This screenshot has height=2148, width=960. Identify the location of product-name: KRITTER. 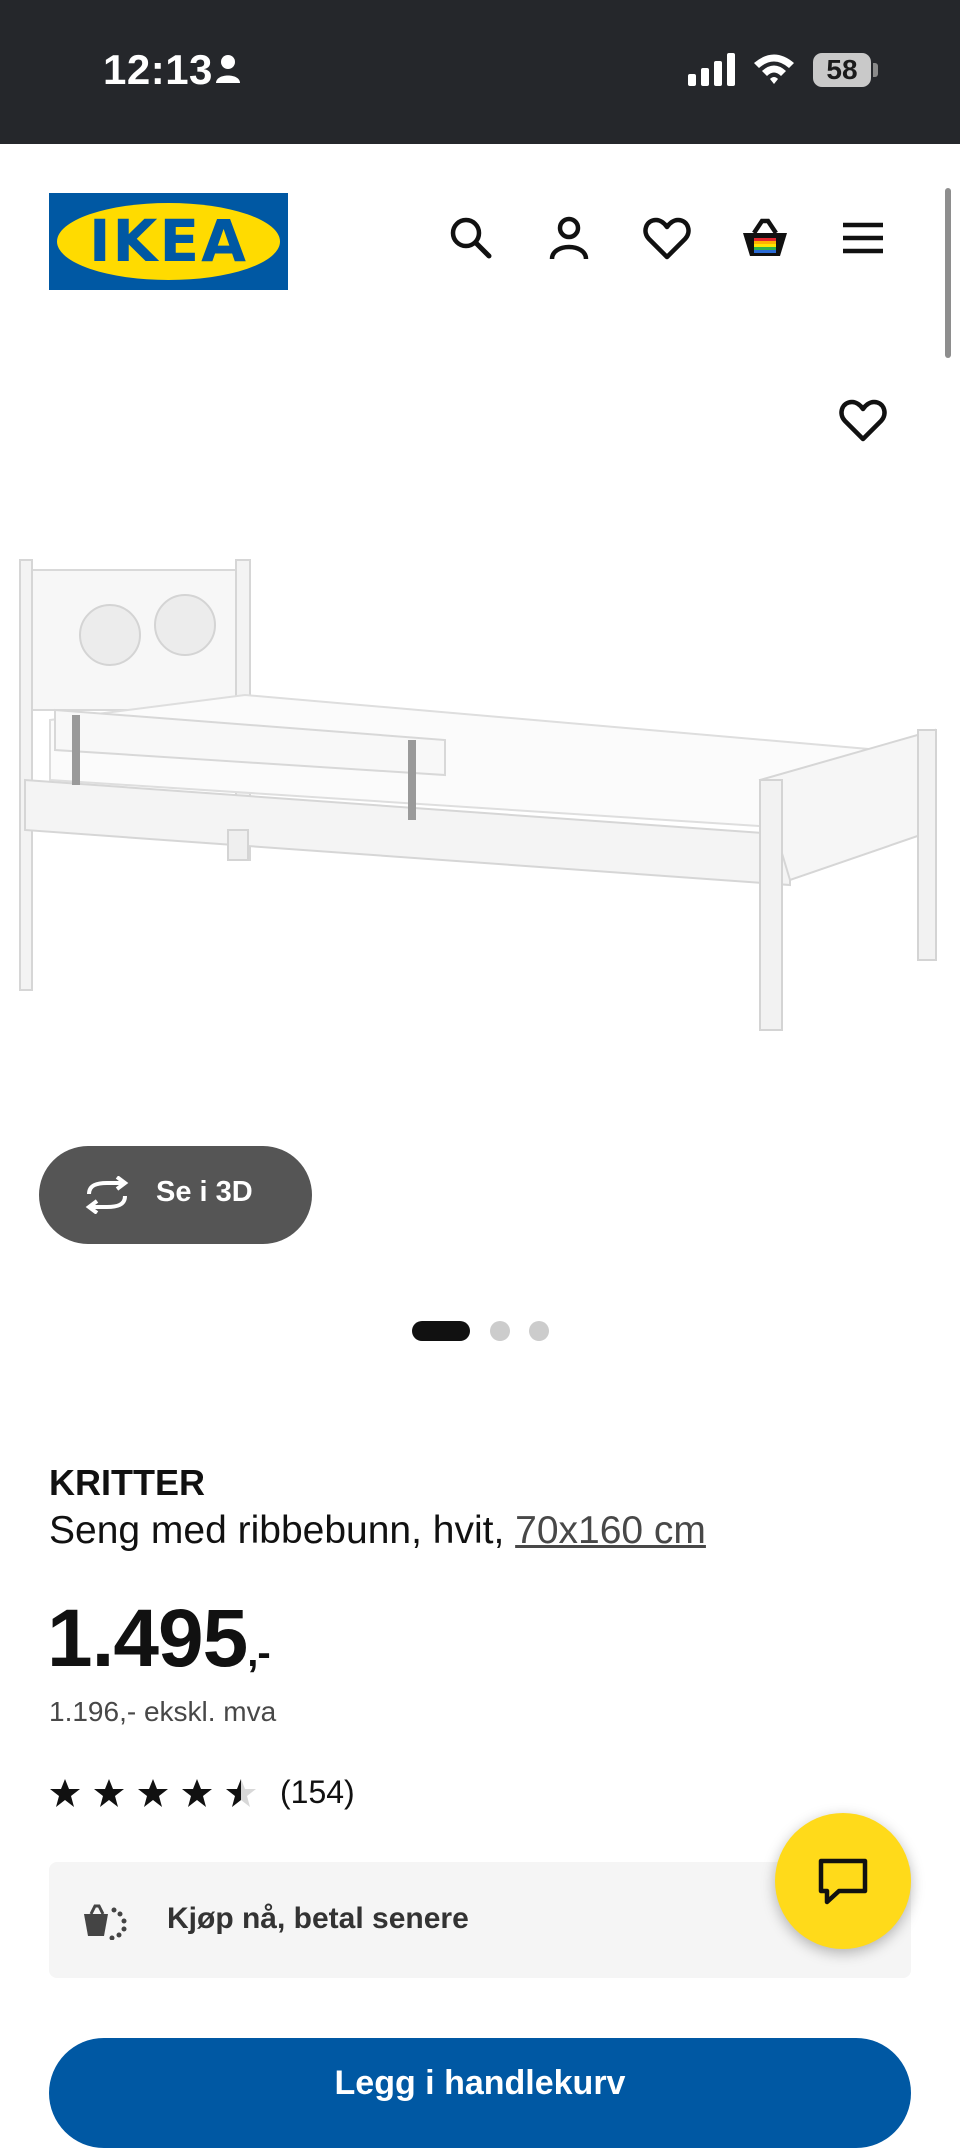
(127, 1482).